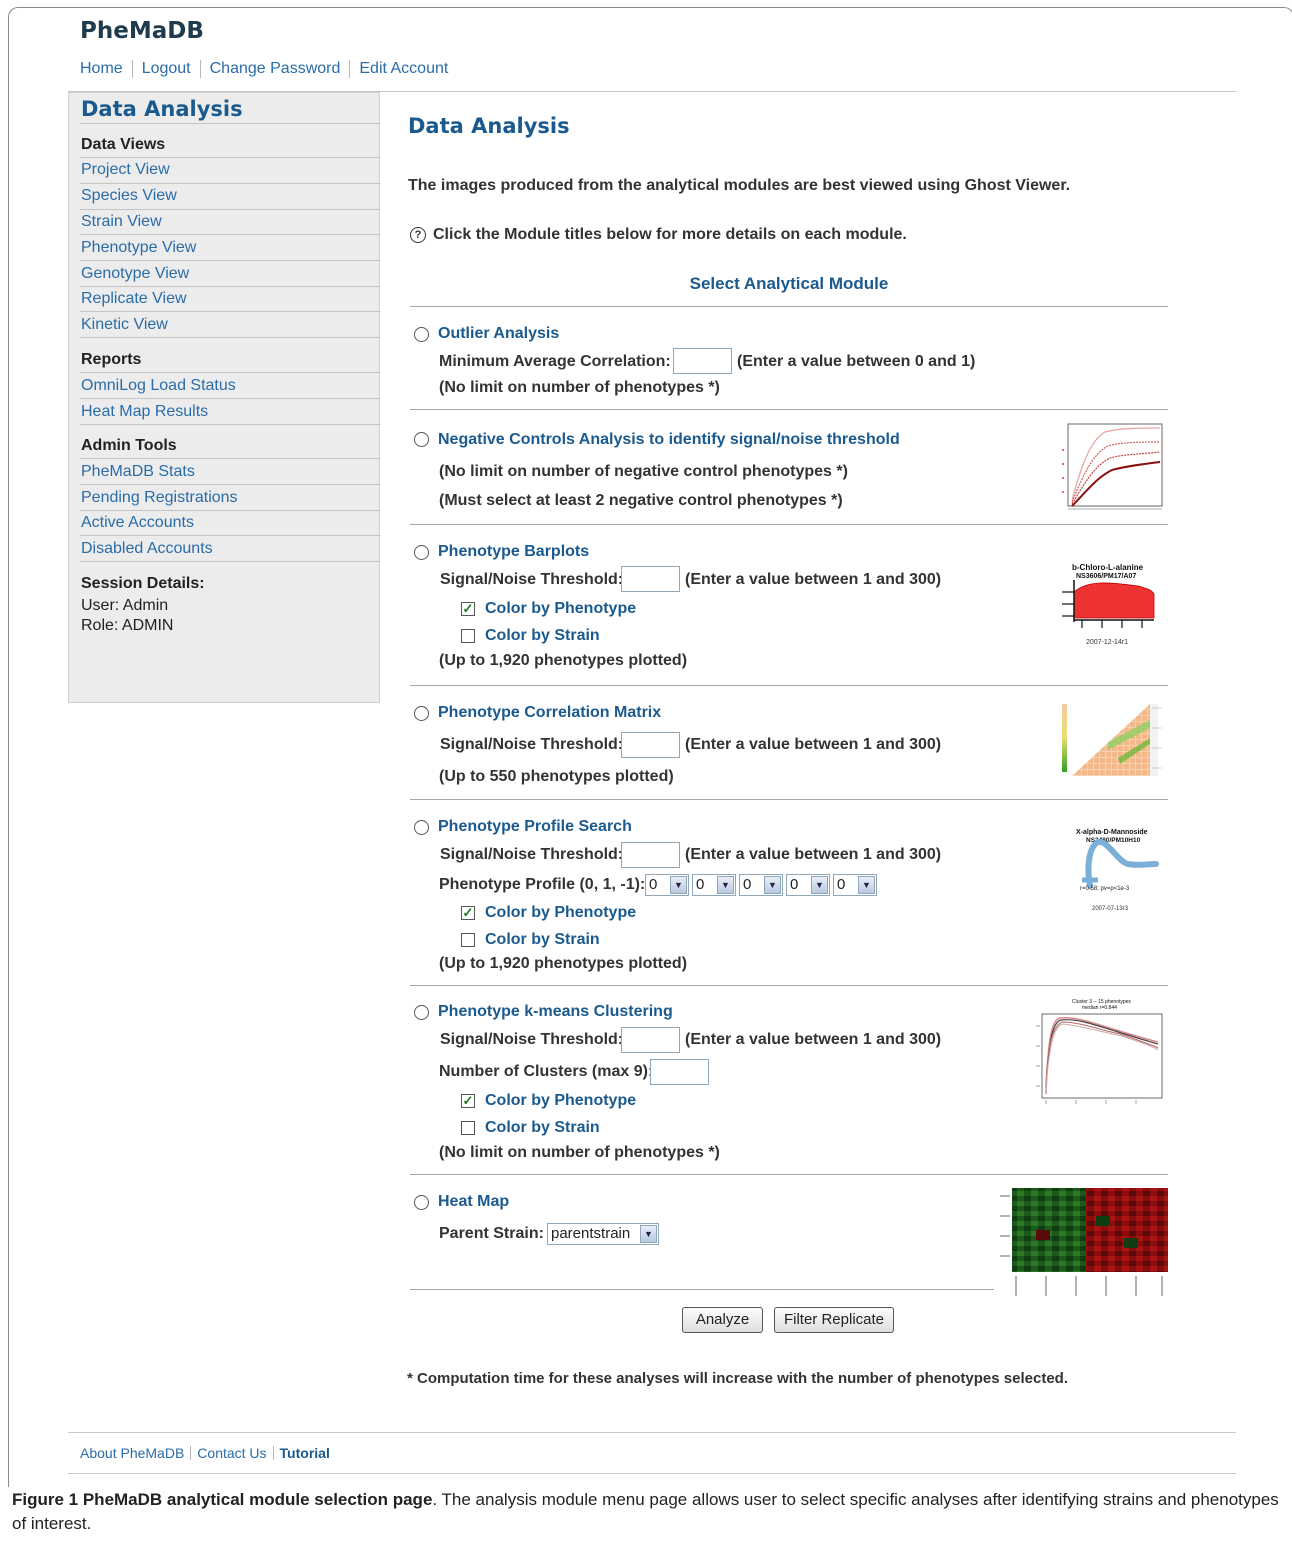 Image resolution: width=1292 pixels, height=1546 pixels. I want to click on sidebar-title: Data Analysis, so click(162, 109).